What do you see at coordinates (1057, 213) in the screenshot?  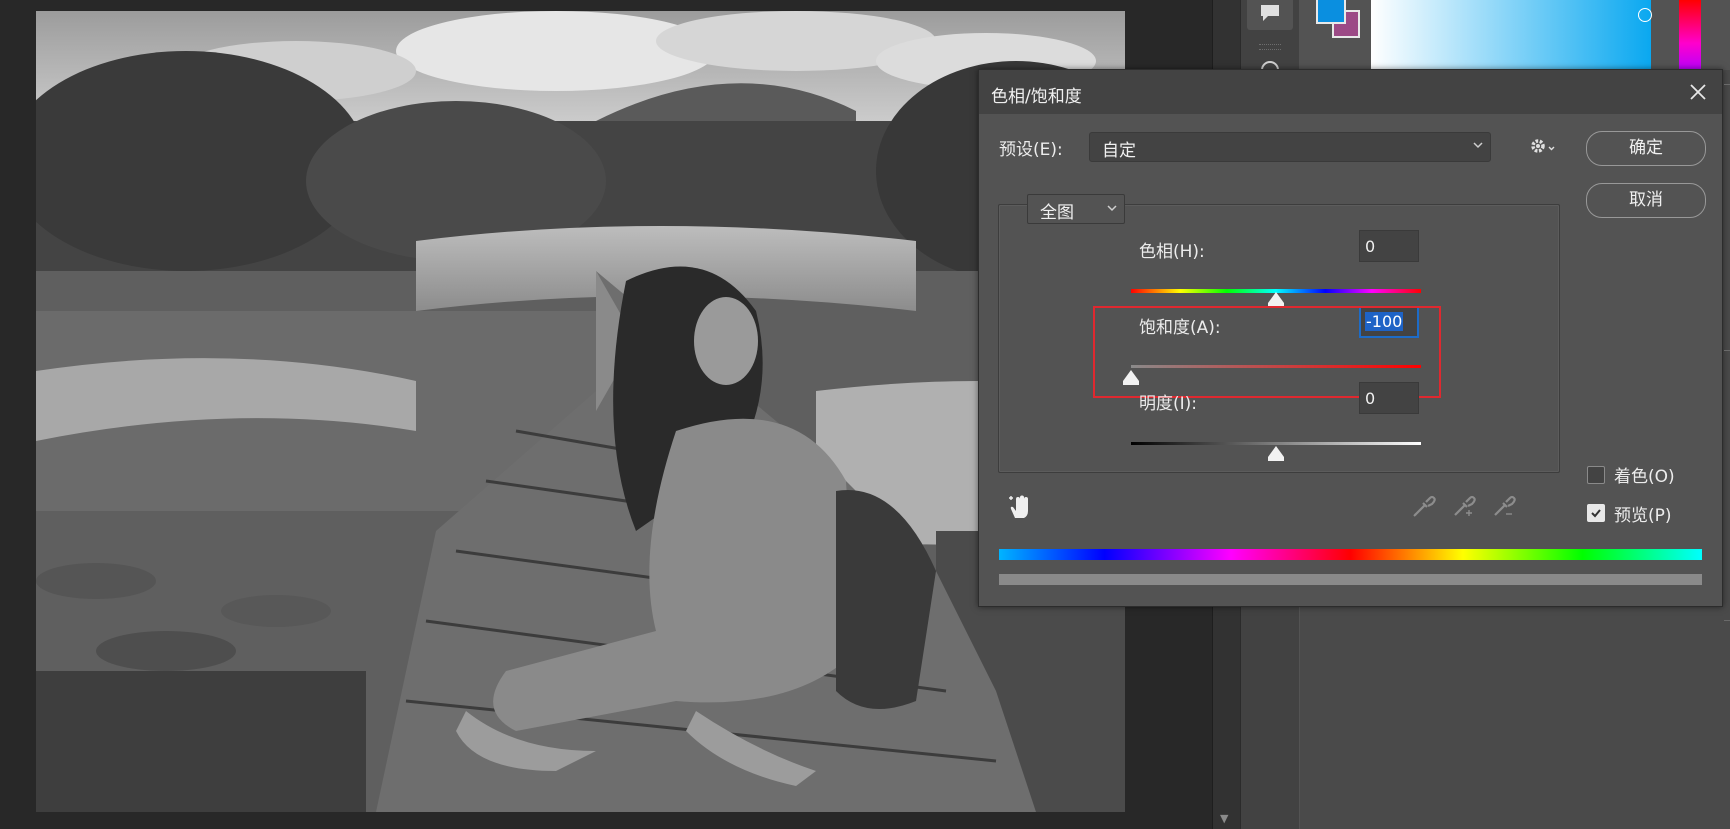 I see `channel-value: 全图` at bounding box center [1057, 213].